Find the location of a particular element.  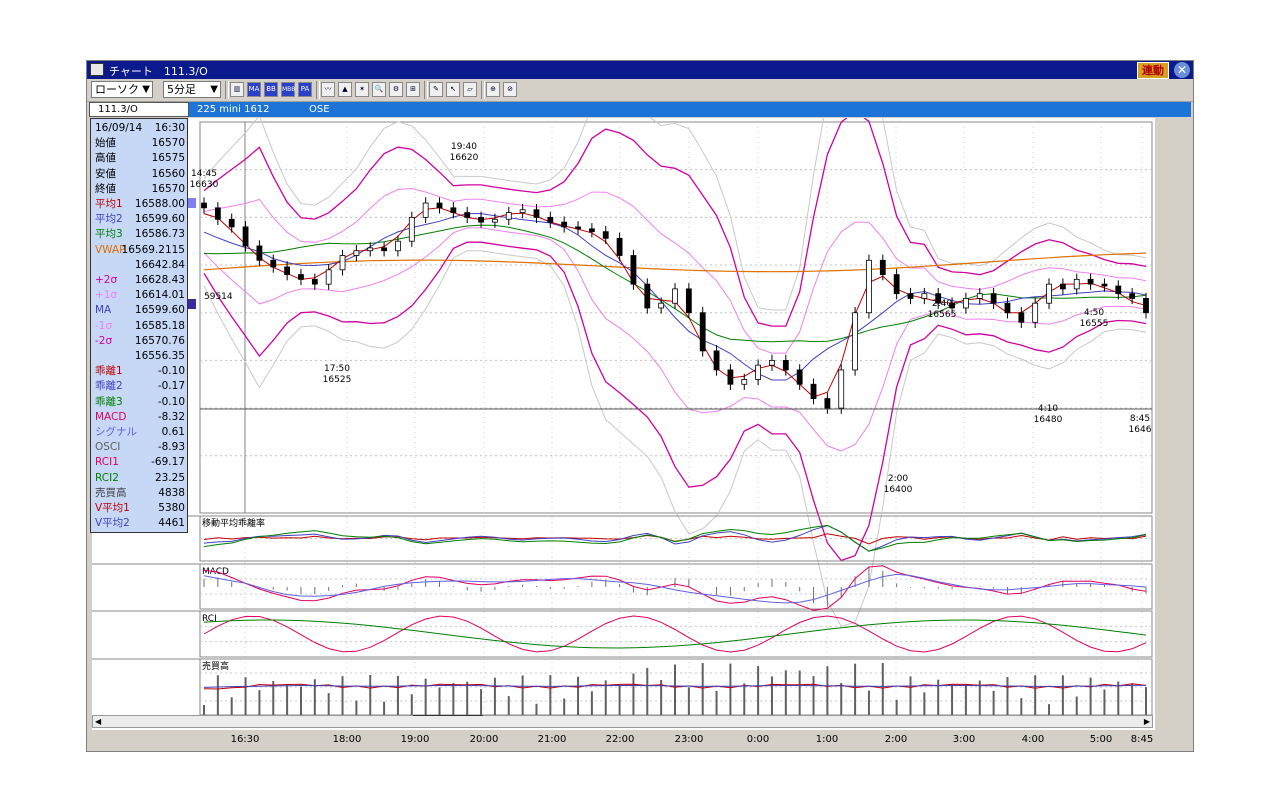

time-tick-label: 18:00 is located at coordinates (347, 739).